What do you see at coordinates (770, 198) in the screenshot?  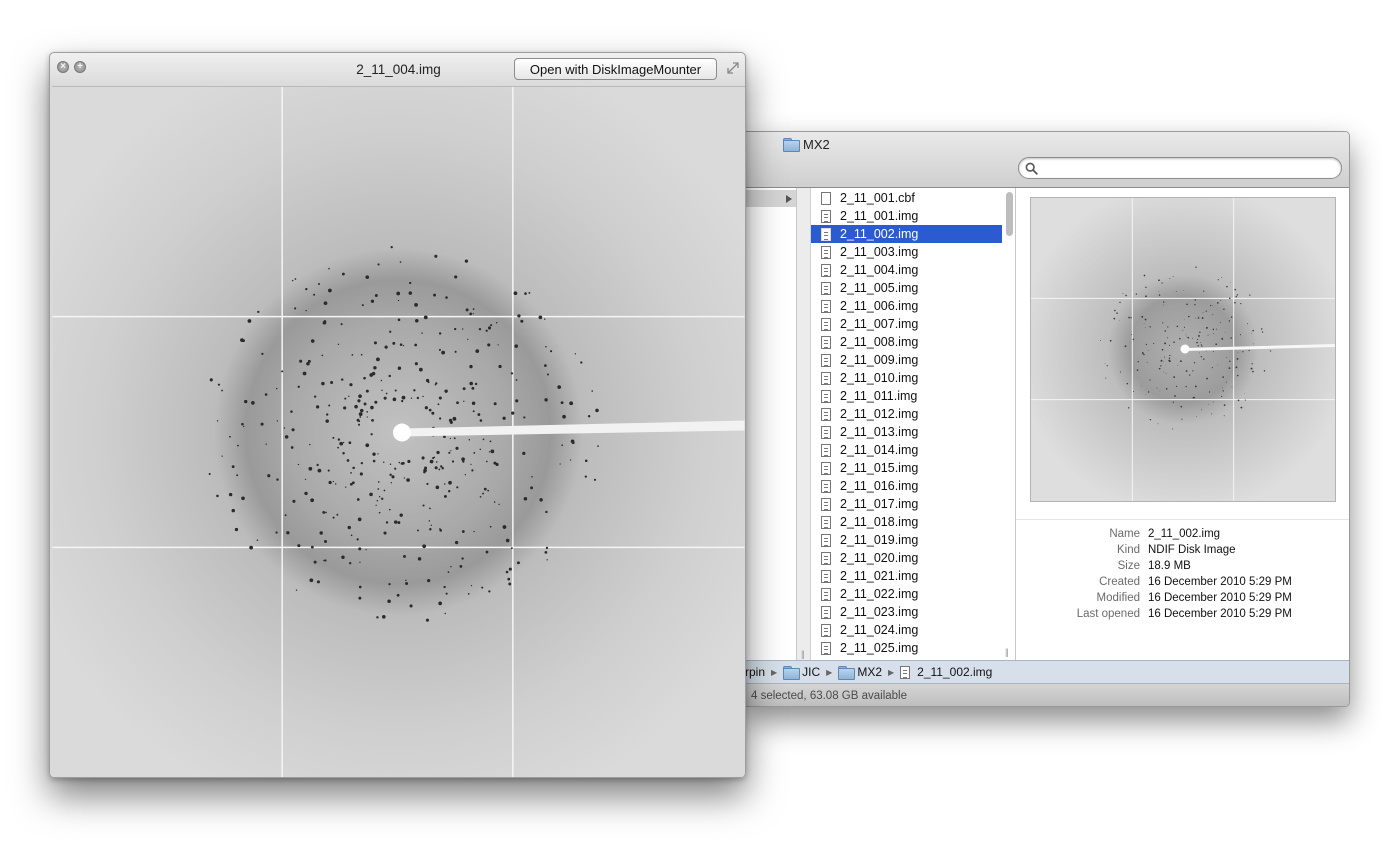 I see `parent-selected-row` at bounding box center [770, 198].